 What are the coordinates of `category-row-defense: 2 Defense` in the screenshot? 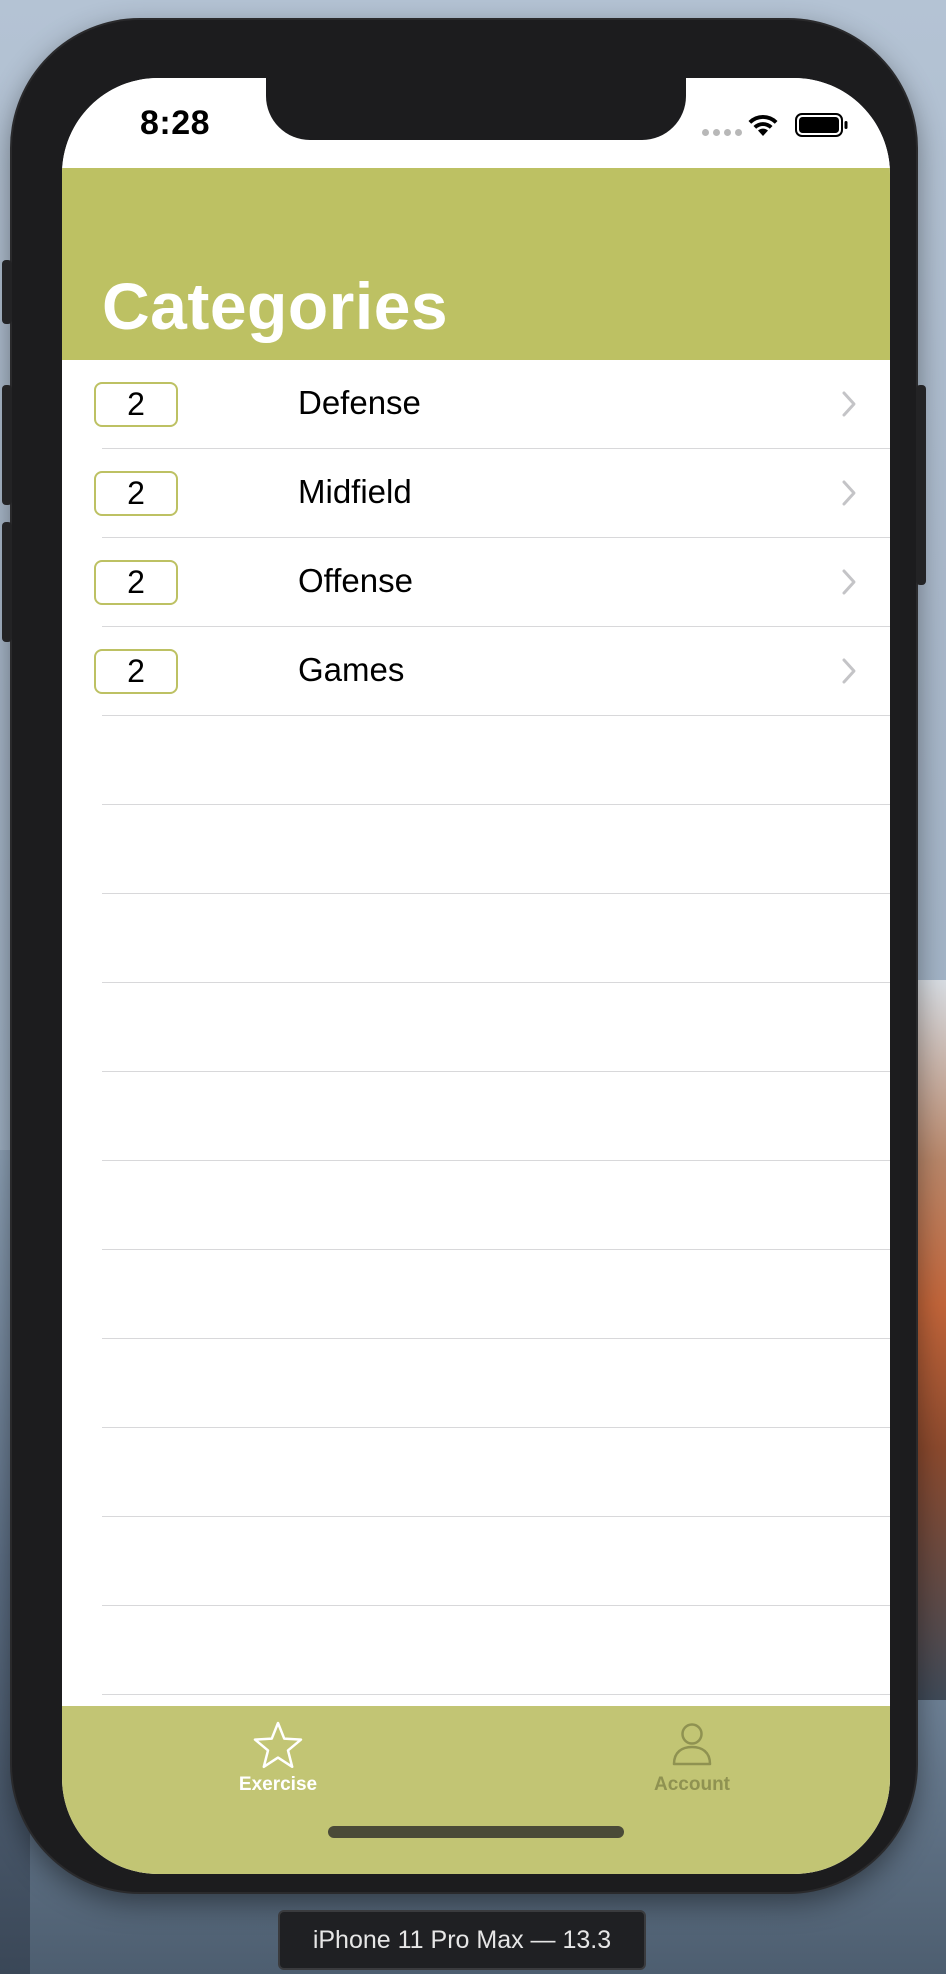 It's located at (476, 404).